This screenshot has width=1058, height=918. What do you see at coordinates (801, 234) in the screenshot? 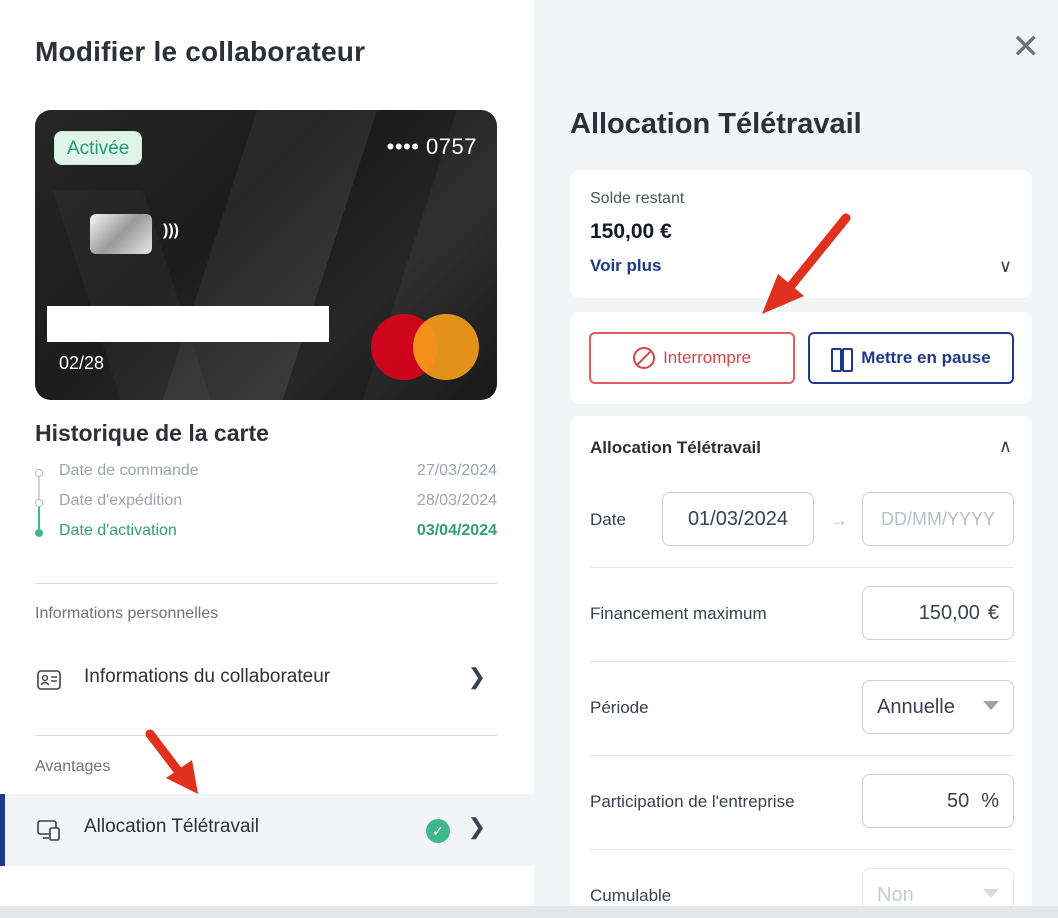
I see `balance-card: Solde restant 150,00 € Voir plus ∨` at bounding box center [801, 234].